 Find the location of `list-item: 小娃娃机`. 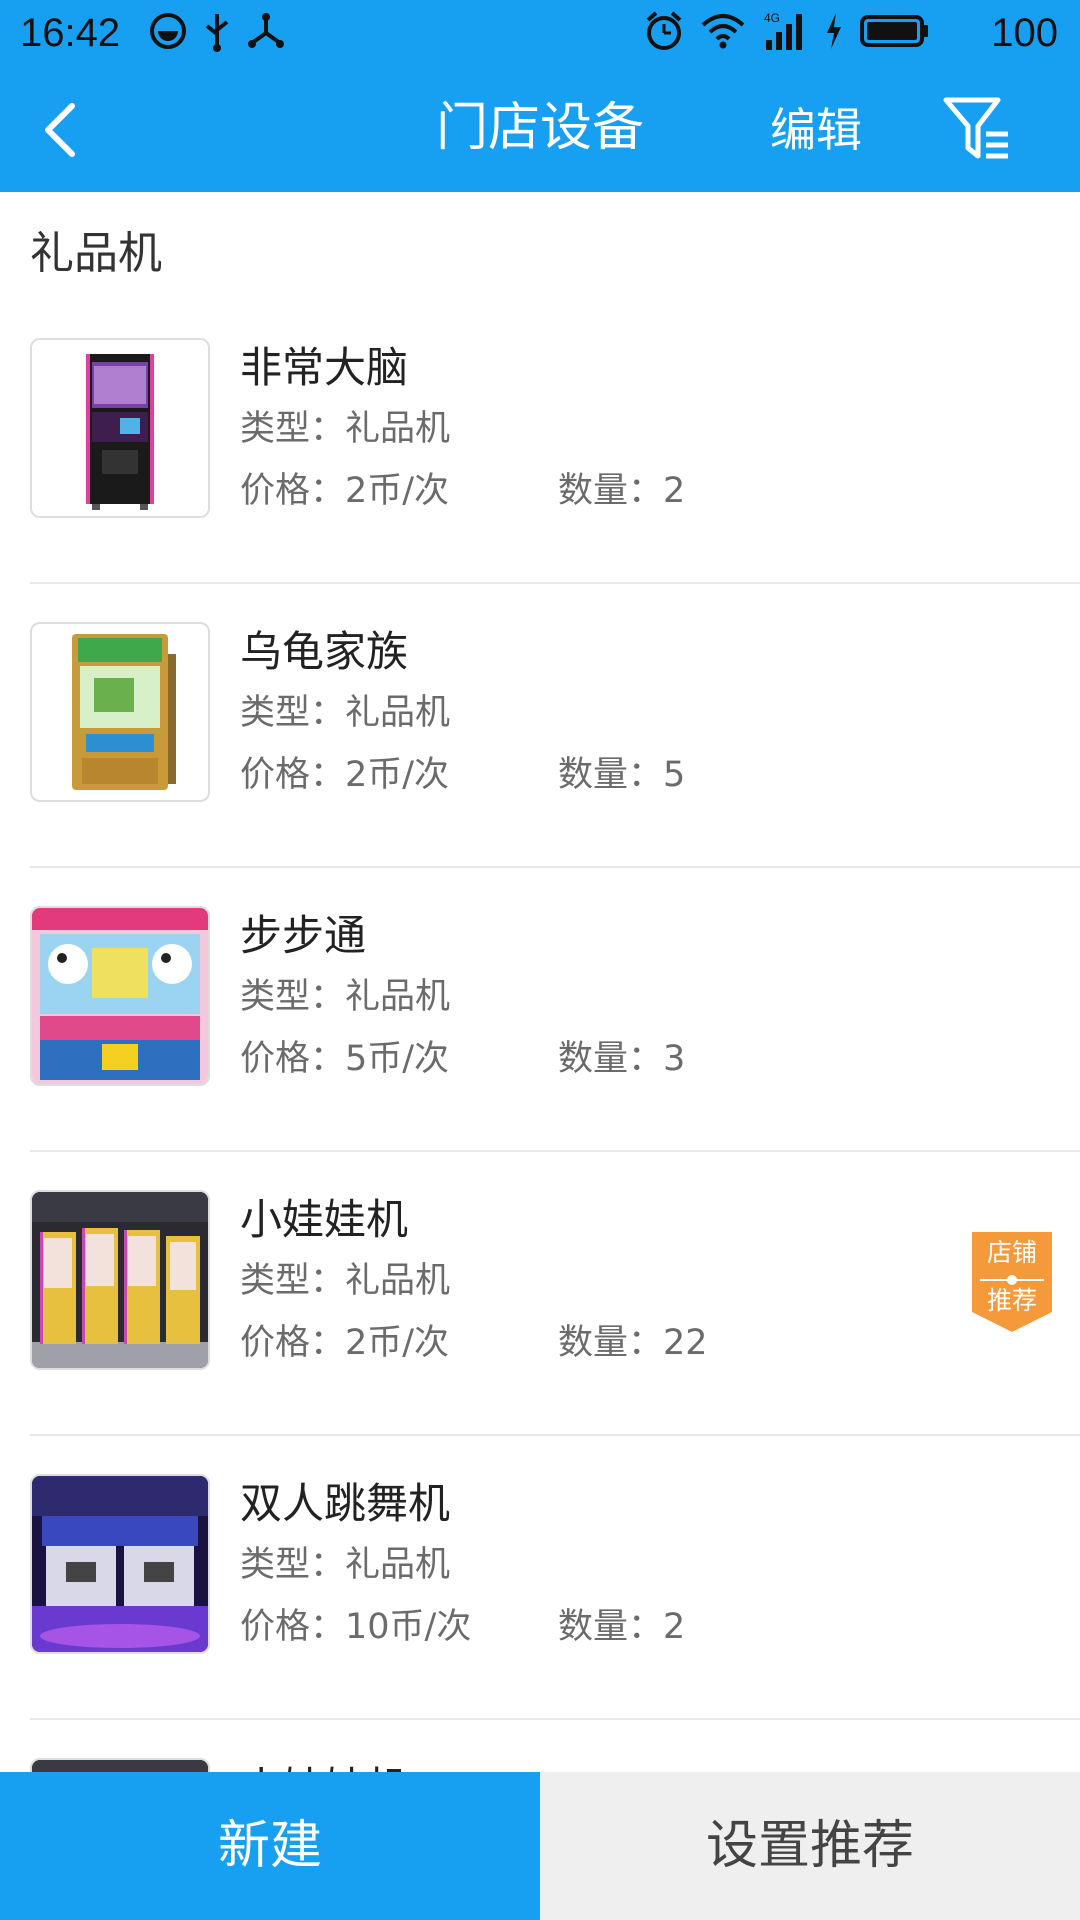

list-item: 小娃娃机 is located at coordinates (540, 1746).